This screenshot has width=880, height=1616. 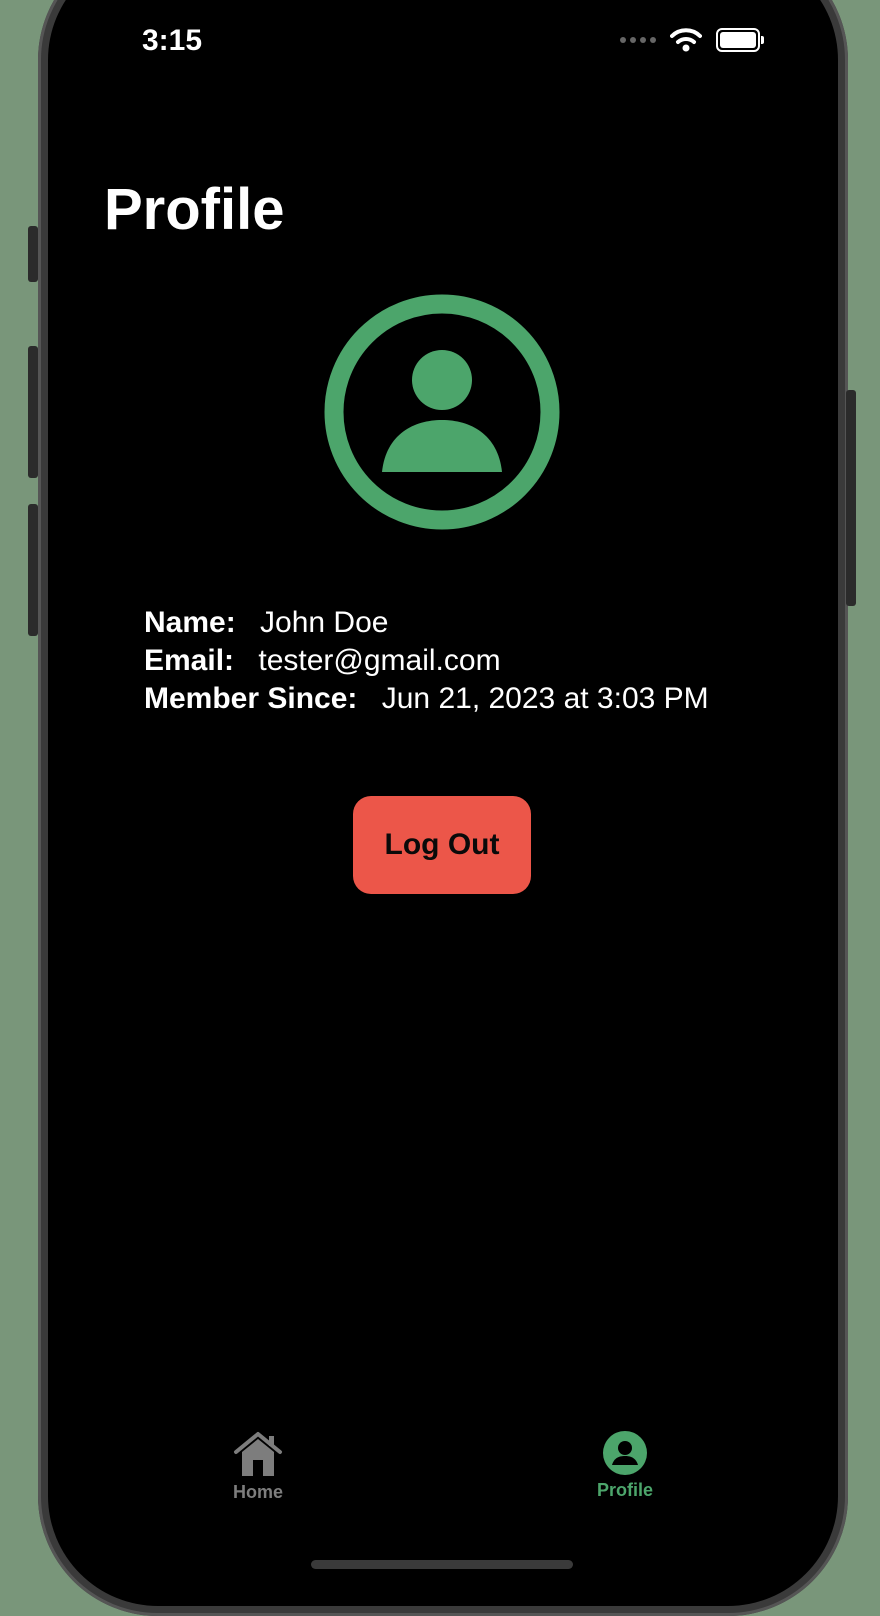 I want to click on member-since-label: Member Since:, so click(x=251, y=698).